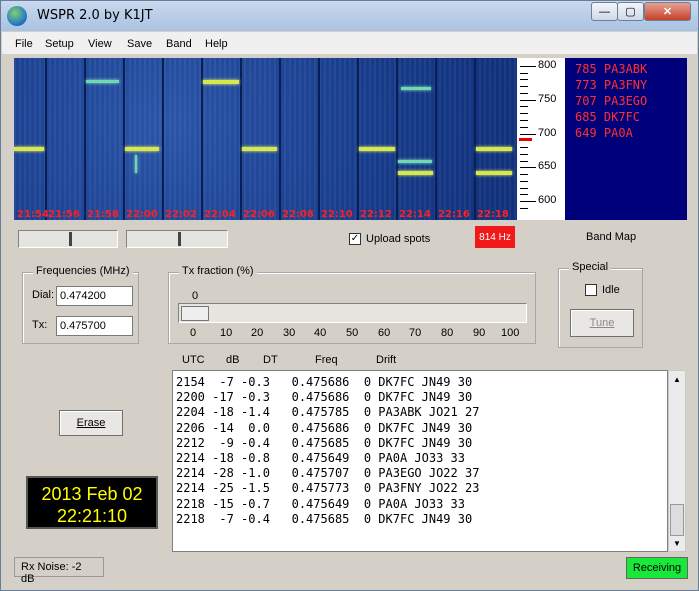 The height and width of the screenshot is (591, 699). Describe the element at coordinates (611, 237) in the screenshot. I see `band-map-label: Band Map` at that location.